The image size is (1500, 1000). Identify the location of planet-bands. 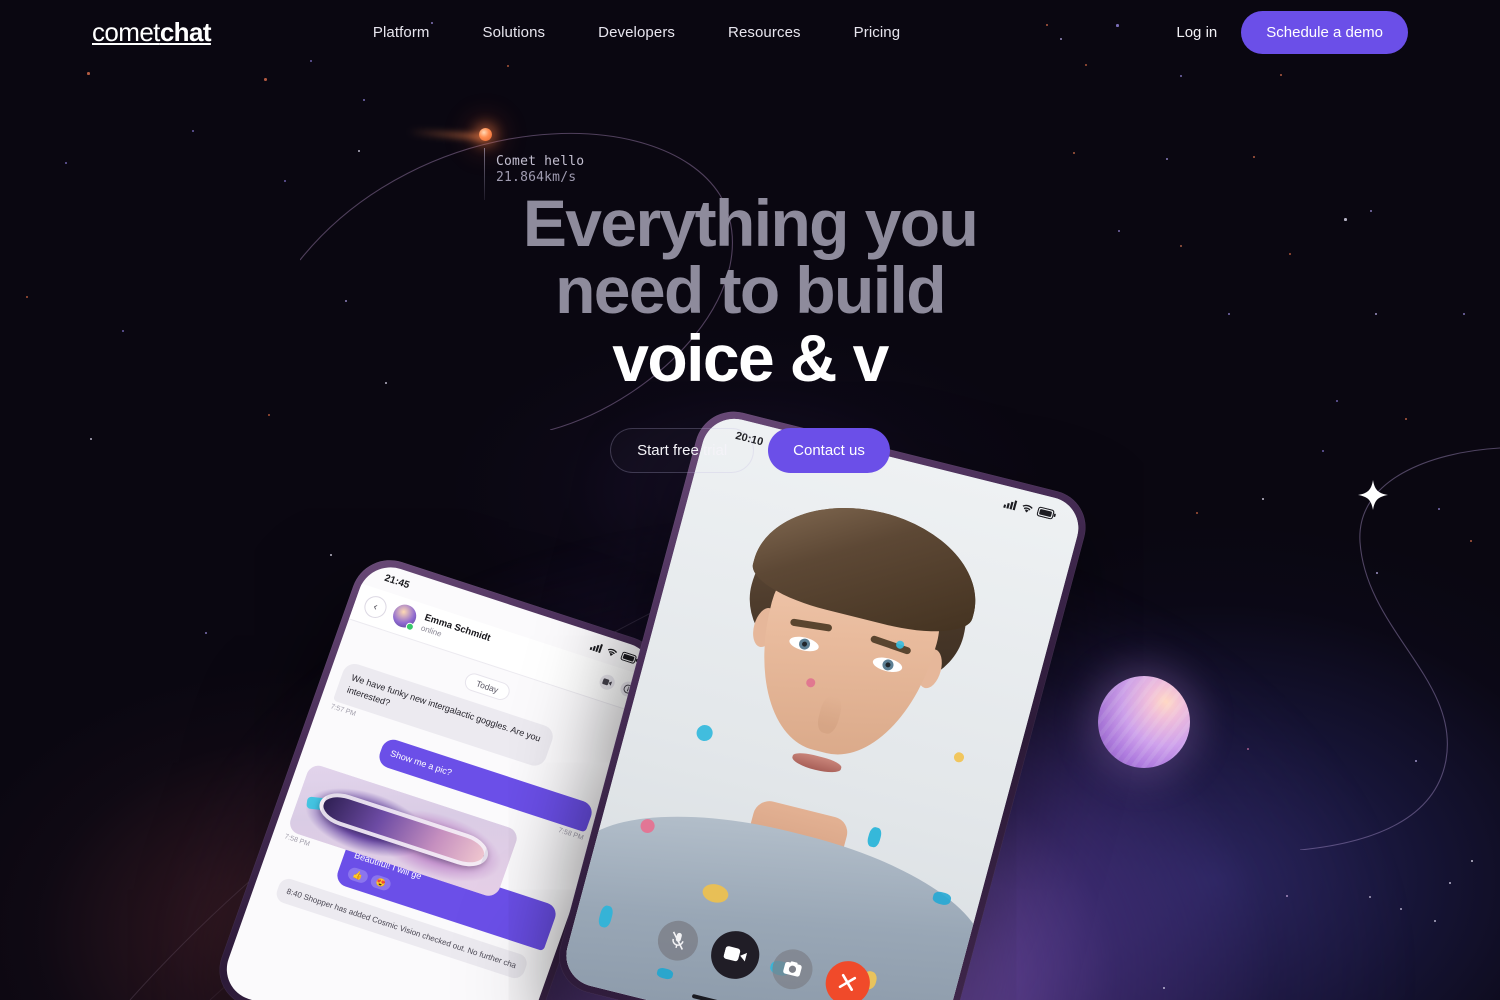
(1144, 722).